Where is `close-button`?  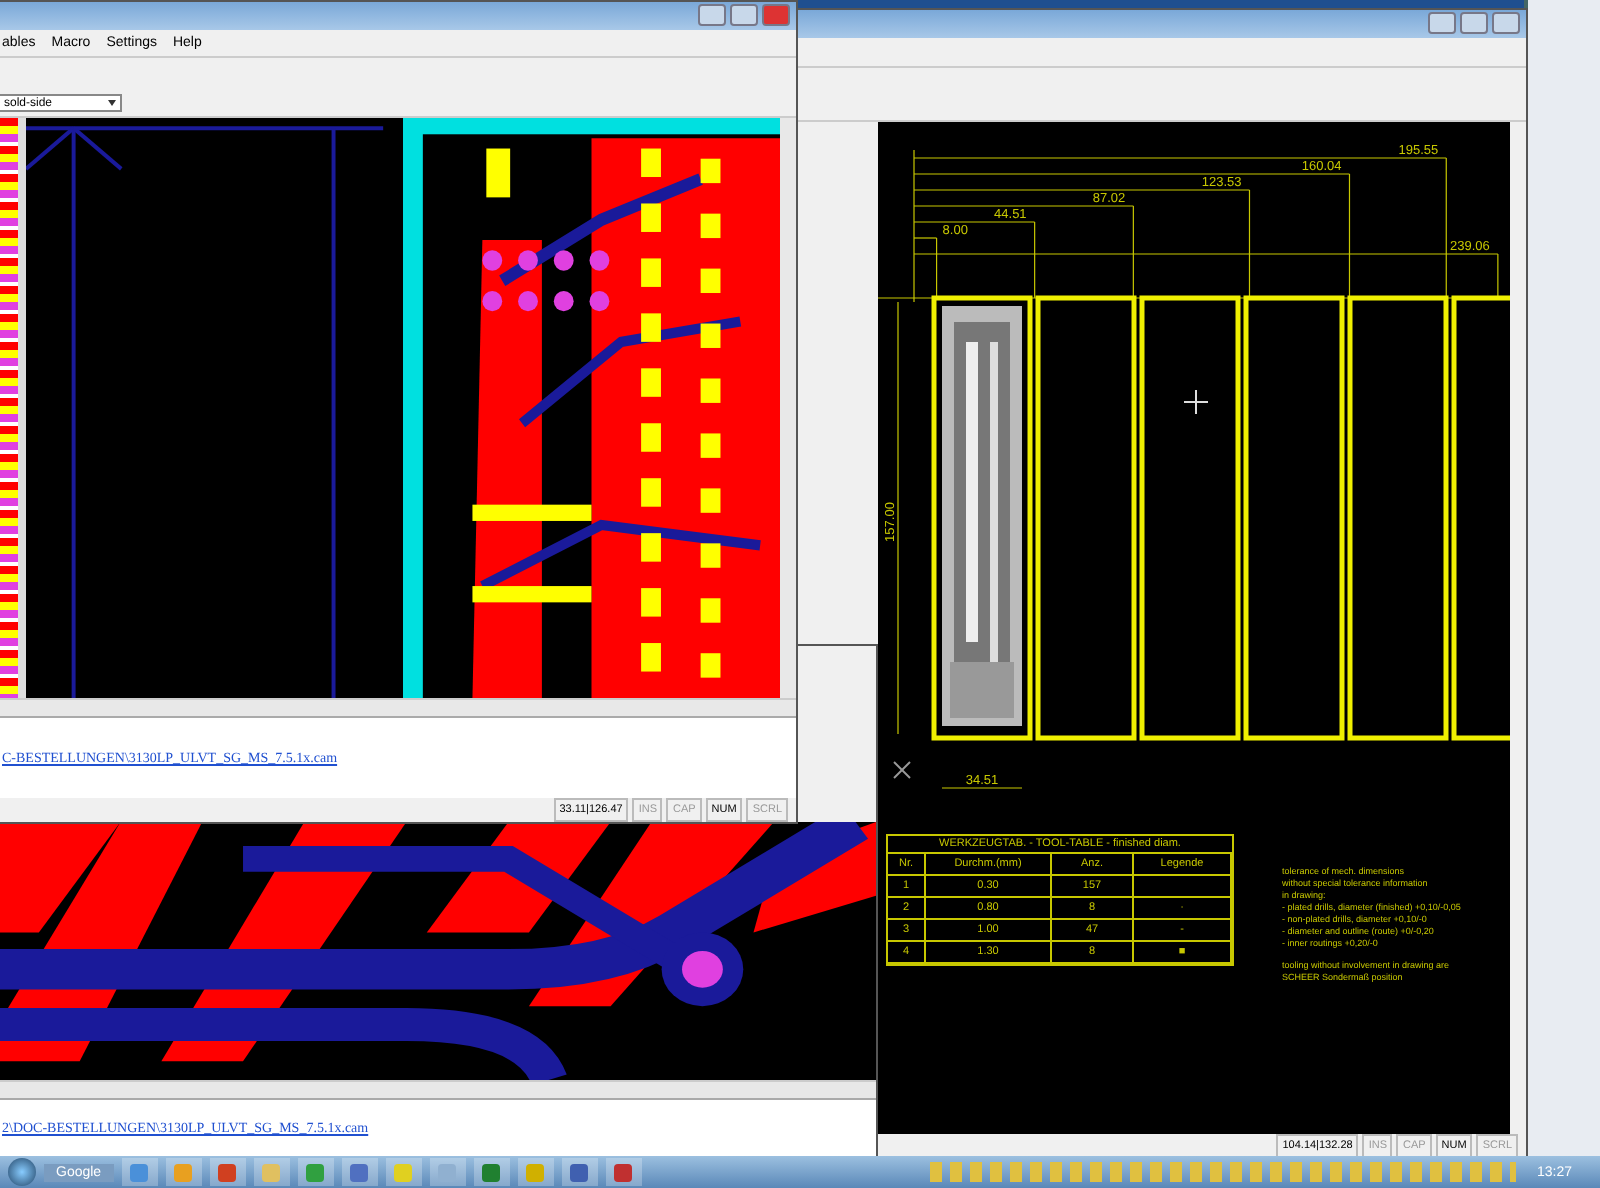 close-button is located at coordinates (1506, 23).